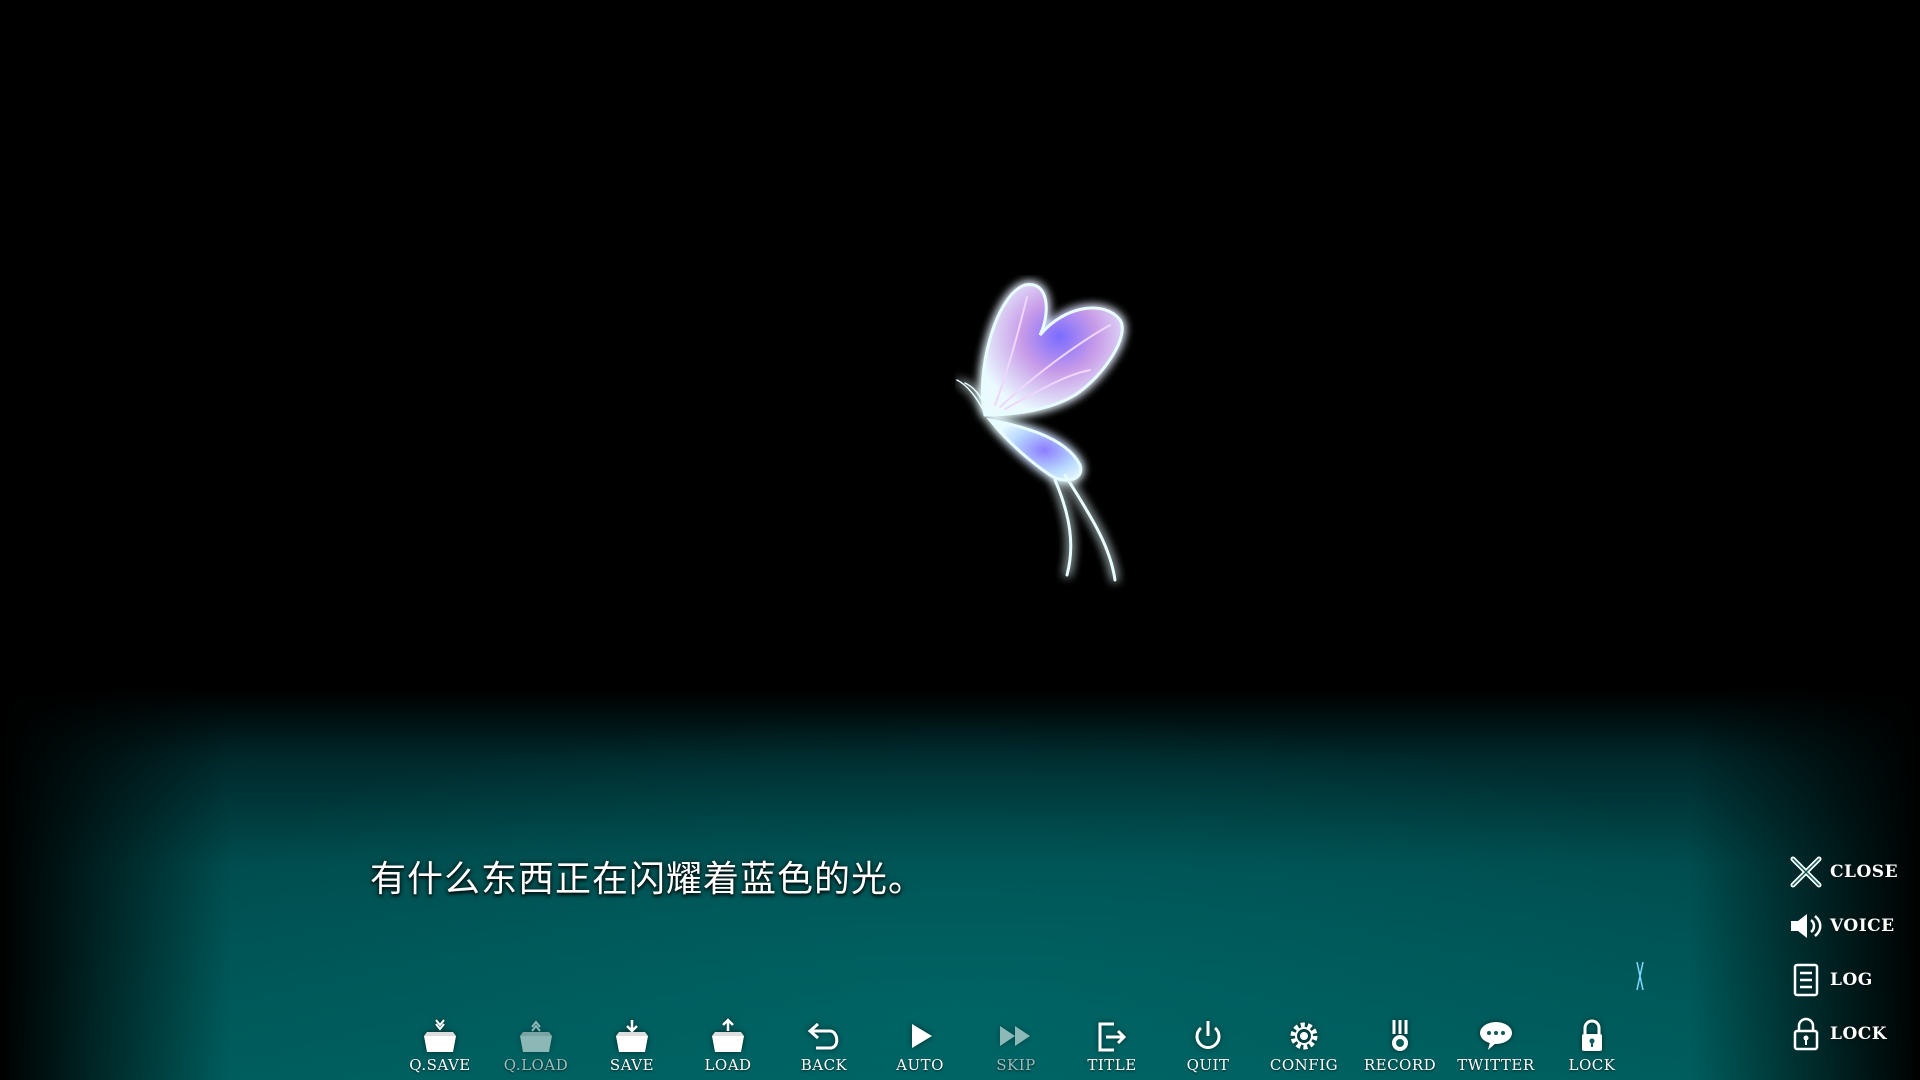 This screenshot has height=1080, width=1920. What do you see at coordinates (728, 1065) in the screenshot?
I see `load-label: LOAD` at bounding box center [728, 1065].